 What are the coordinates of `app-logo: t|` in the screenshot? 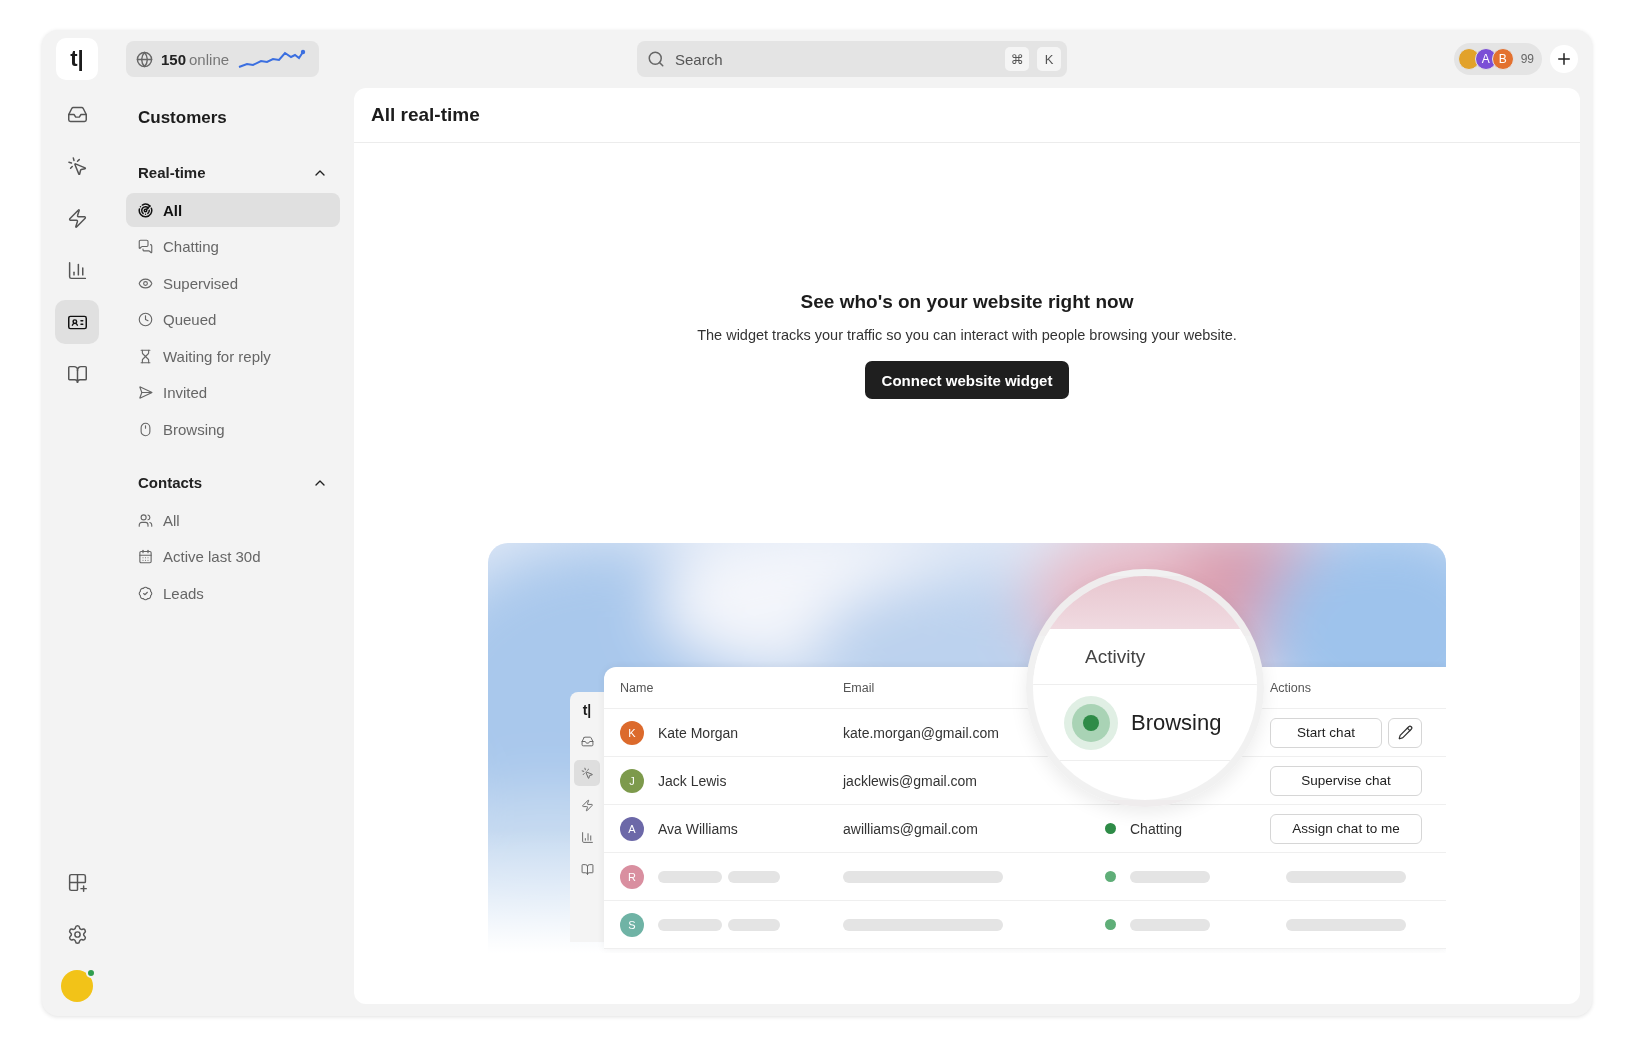 It's located at (77, 59).